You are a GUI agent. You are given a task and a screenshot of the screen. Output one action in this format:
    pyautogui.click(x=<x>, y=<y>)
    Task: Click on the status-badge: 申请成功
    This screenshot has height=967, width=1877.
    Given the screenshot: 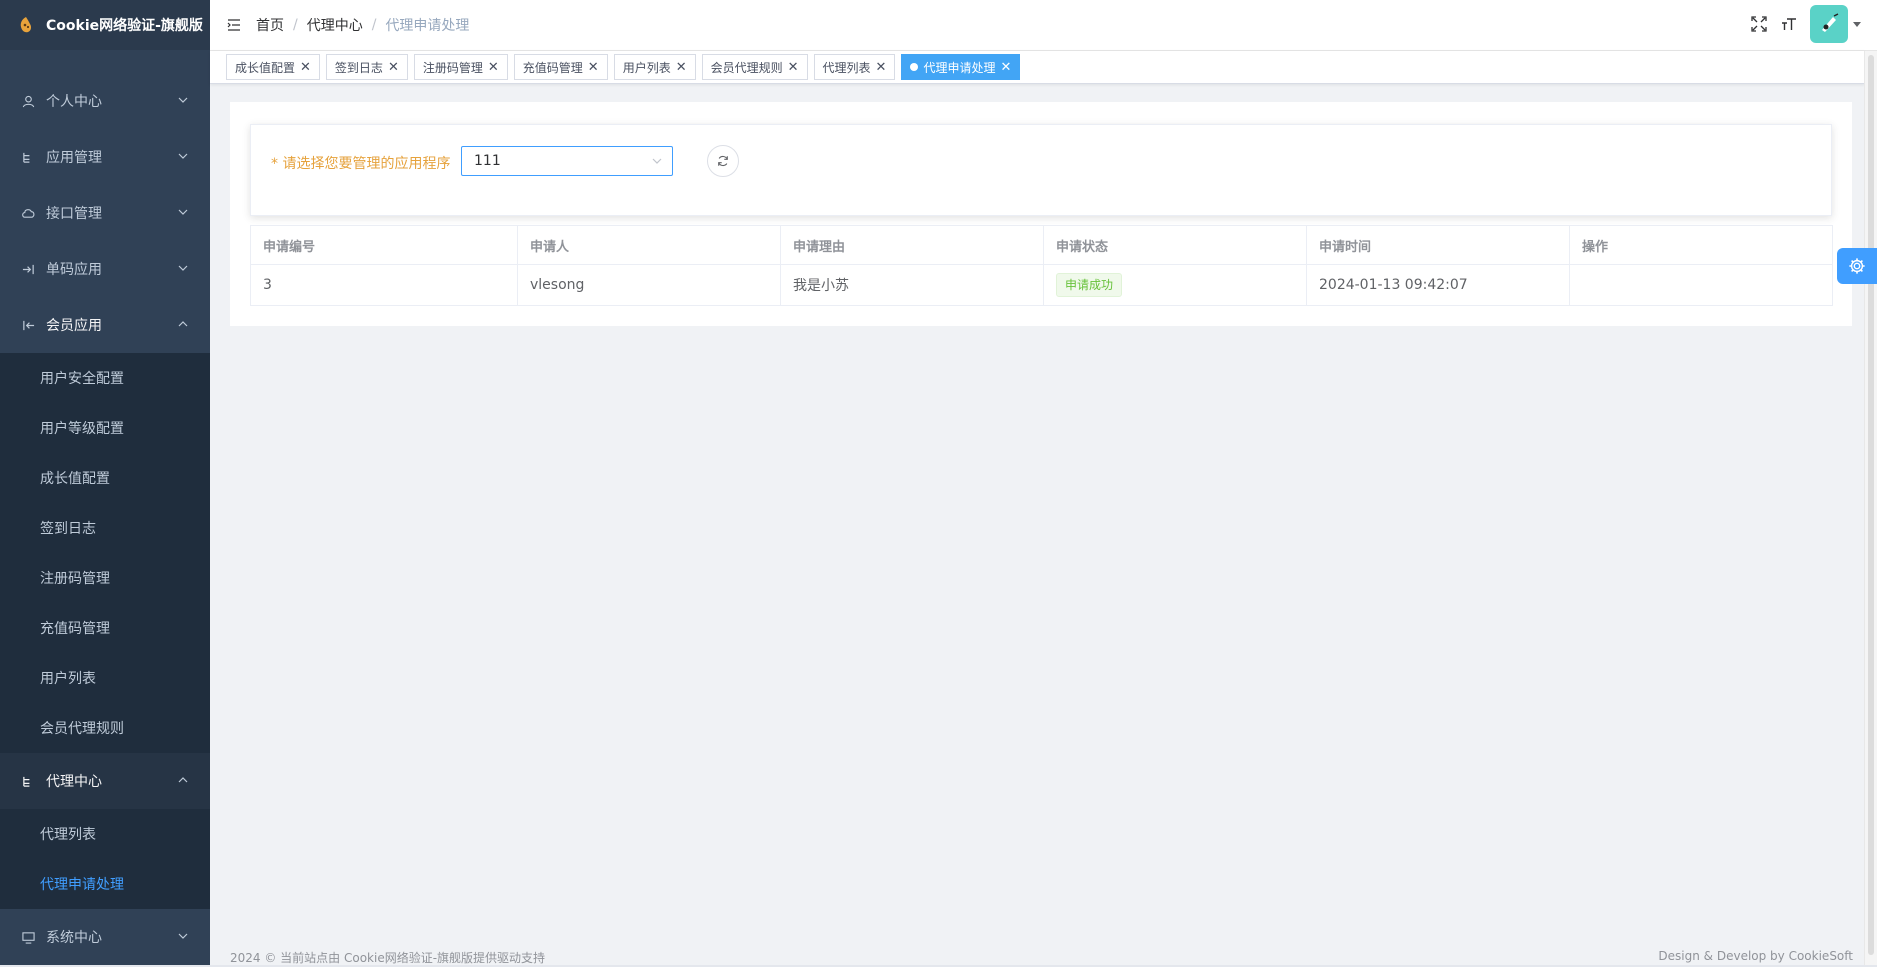 What is the action you would take?
    pyautogui.click(x=1089, y=285)
    